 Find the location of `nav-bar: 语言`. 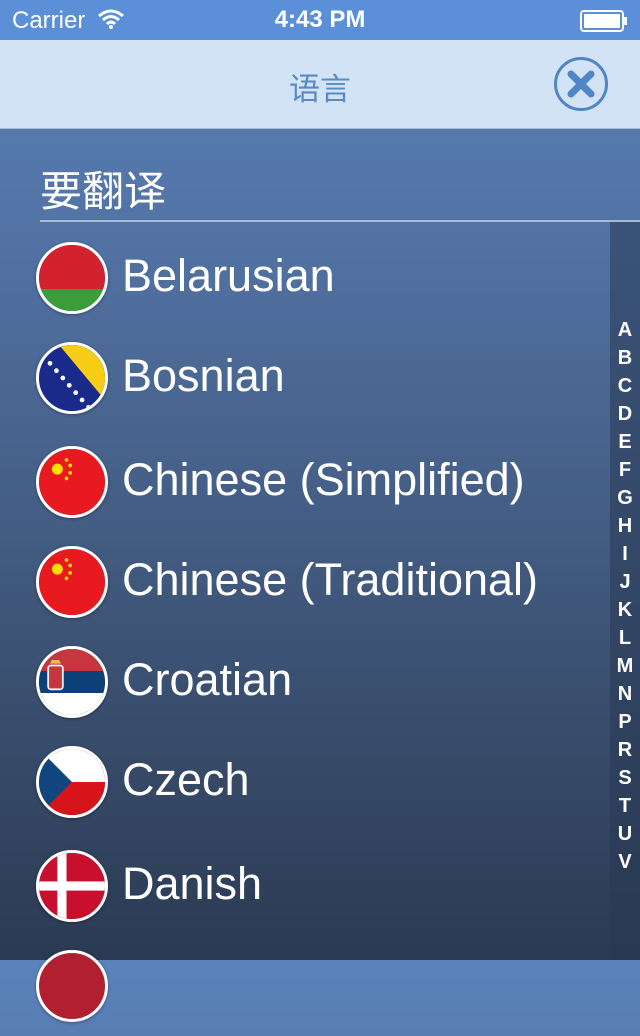

nav-bar: 语言 is located at coordinates (320, 84).